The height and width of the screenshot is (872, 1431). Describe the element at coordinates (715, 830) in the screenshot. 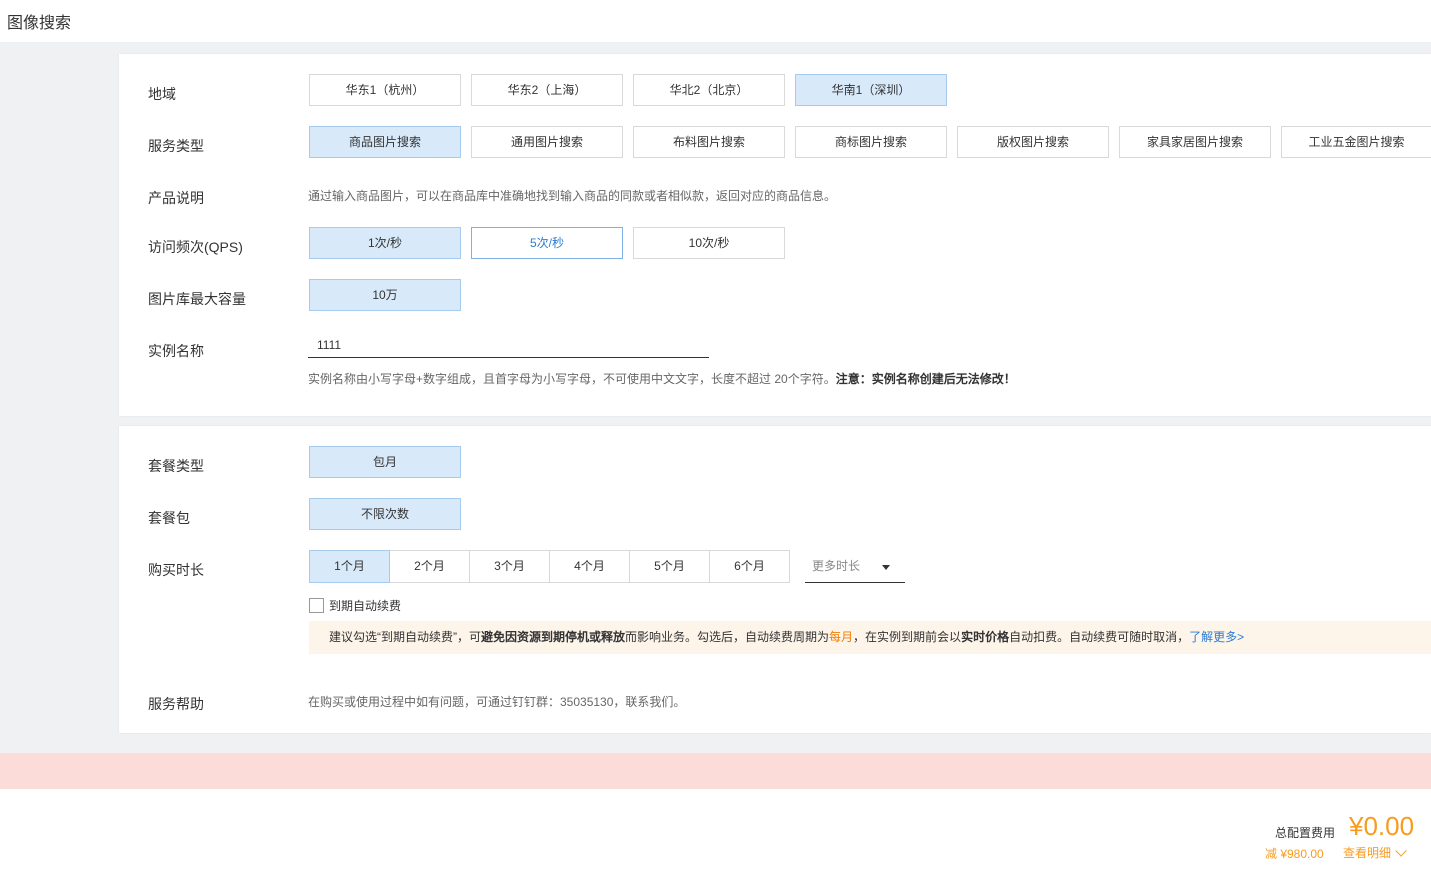

I see `price-footer: 总配置费用 ¥0.00 减 ¥980.00 查看明细` at that location.